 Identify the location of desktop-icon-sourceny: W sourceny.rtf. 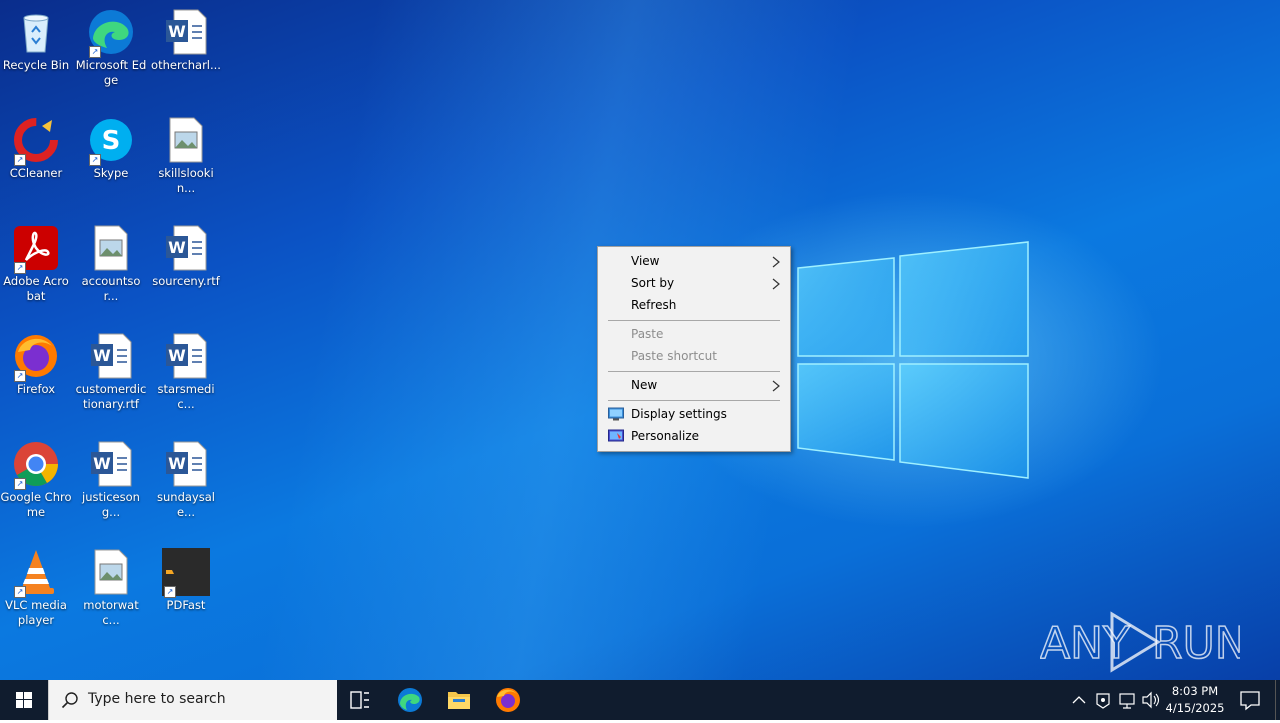
(186, 256).